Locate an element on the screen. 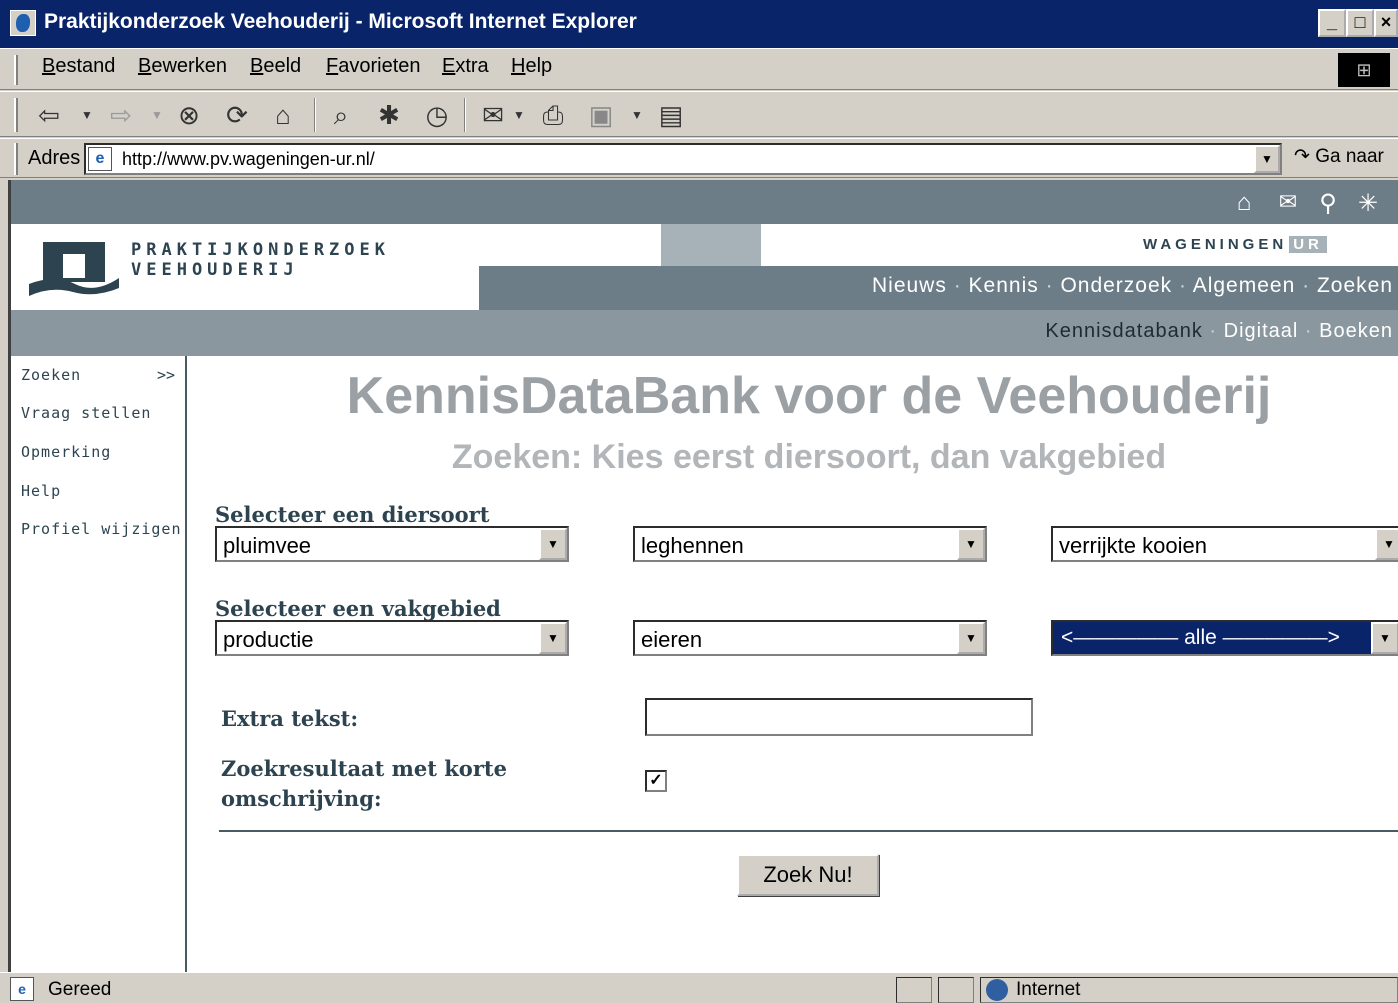 The height and width of the screenshot is (1003, 1398). pv-logo-icon is located at coordinates (73, 269).